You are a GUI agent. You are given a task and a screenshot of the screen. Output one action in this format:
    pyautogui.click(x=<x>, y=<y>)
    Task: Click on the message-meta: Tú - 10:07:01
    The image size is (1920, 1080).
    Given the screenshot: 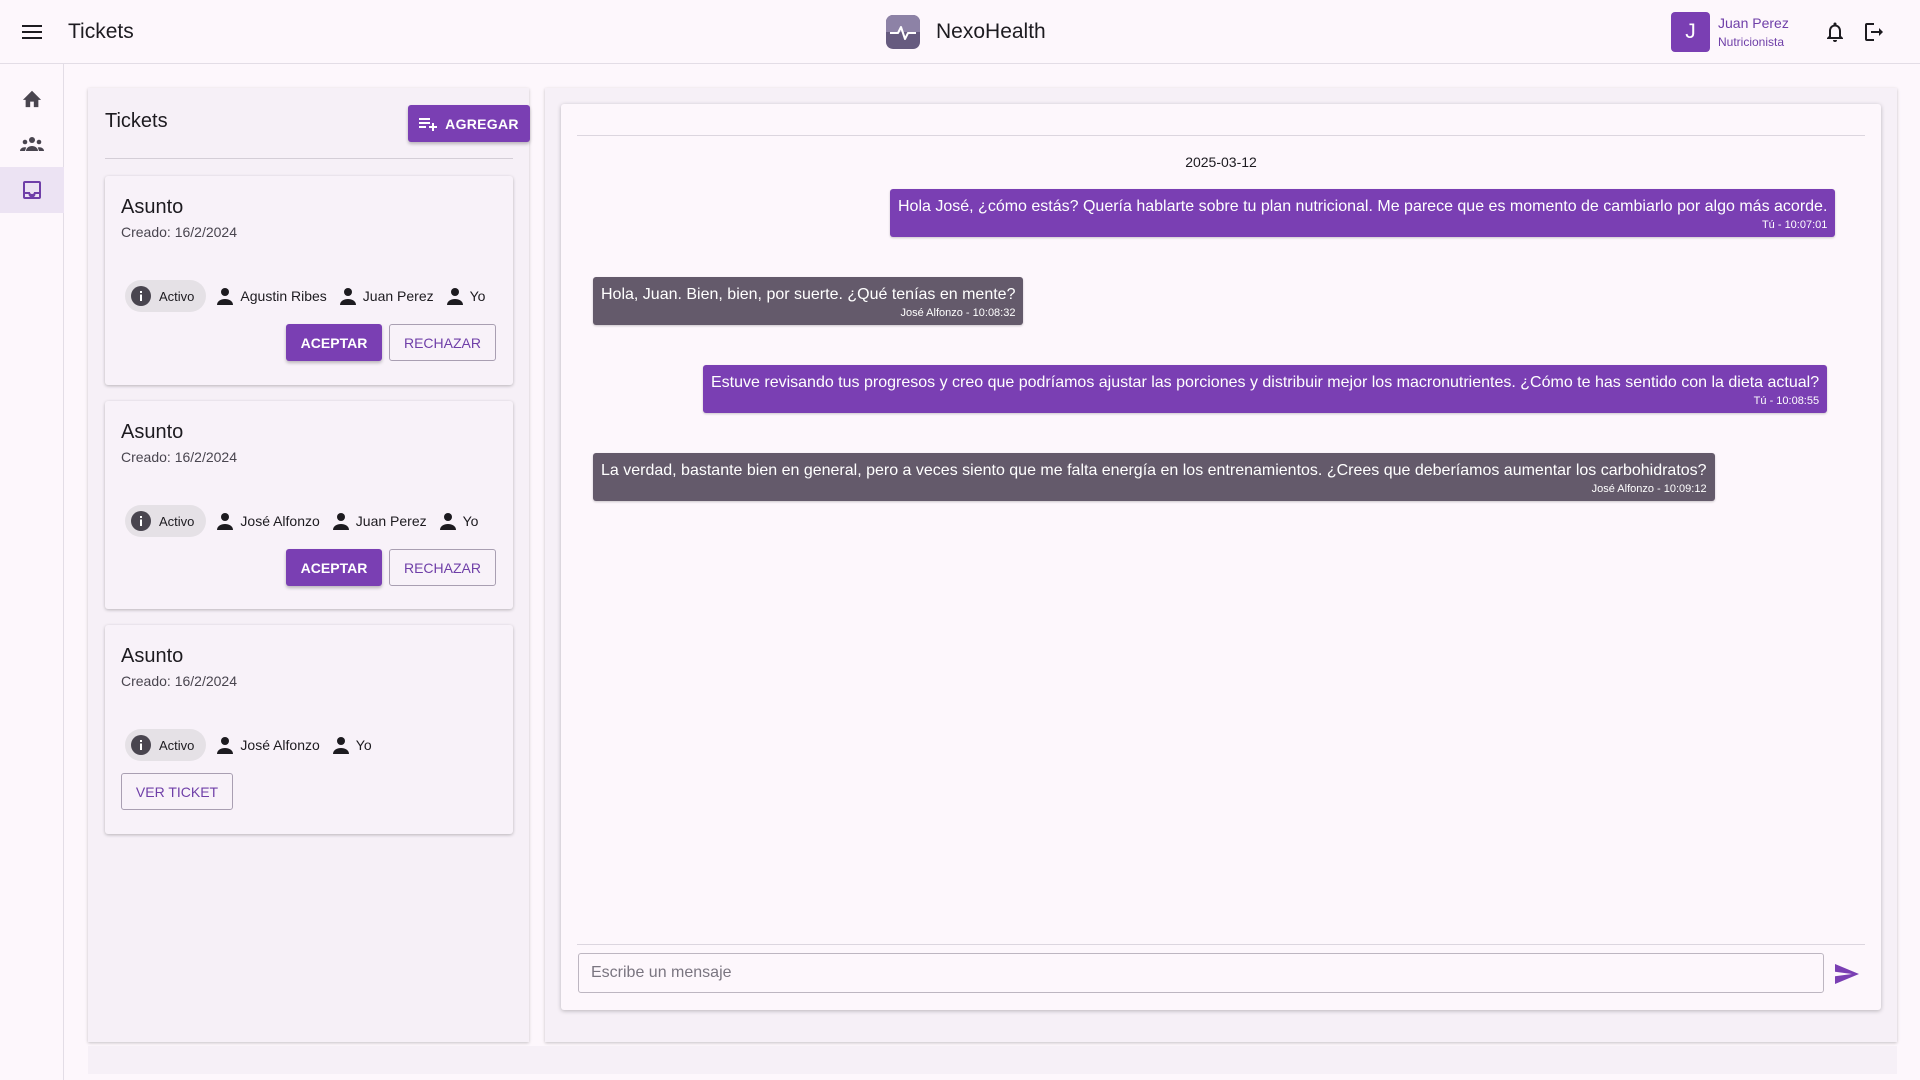 What is the action you would take?
    pyautogui.click(x=1794, y=225)
    